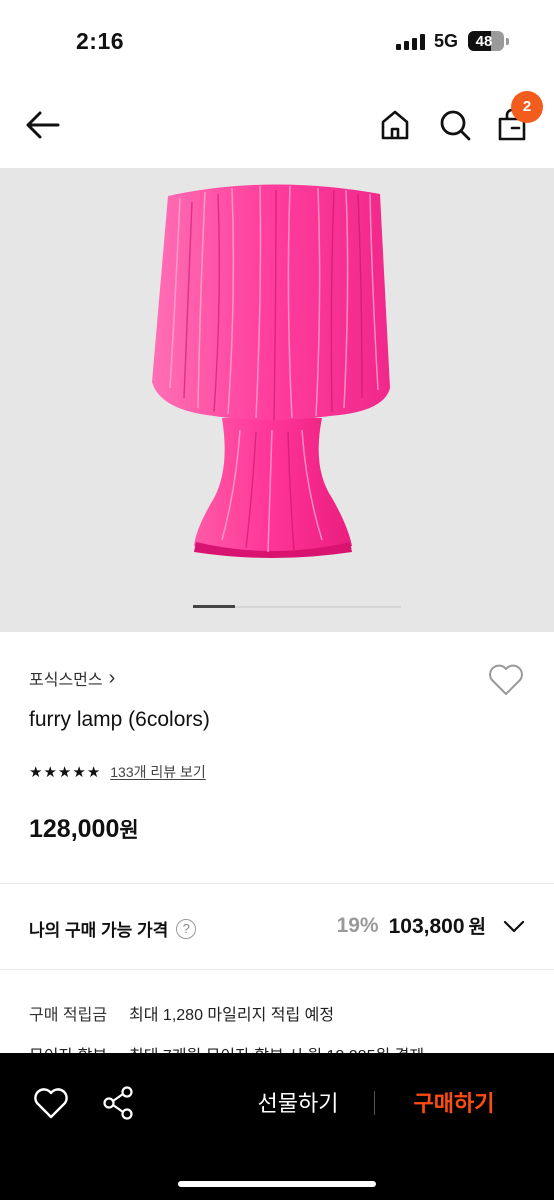 The height and width of the screenshot is (1200, 554). I want to click on review-link: 133개 리뷰 보기, so click(158, 772).